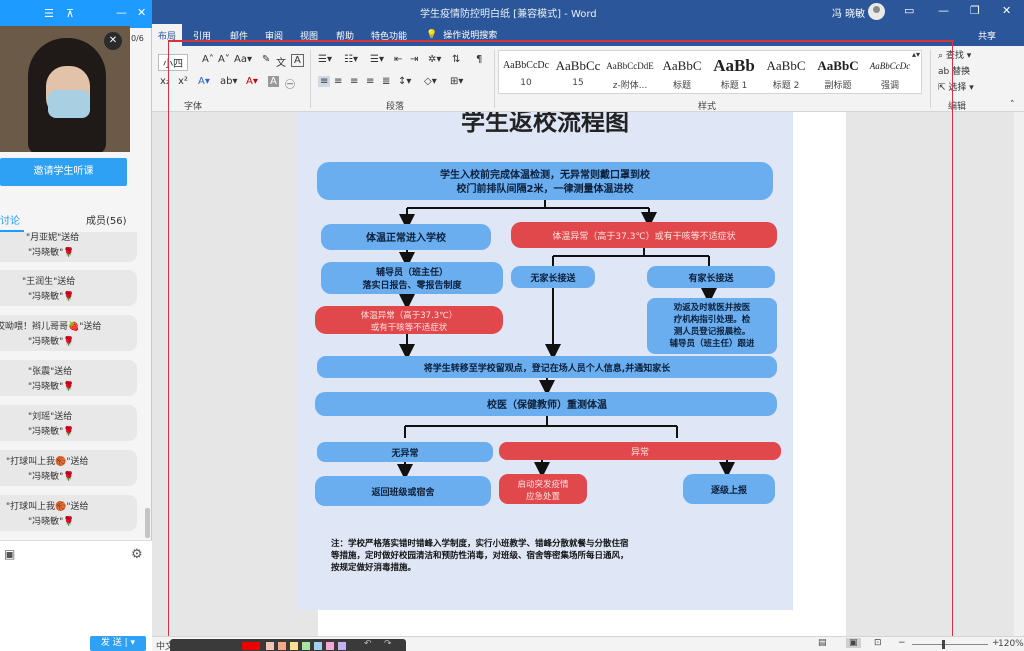  Describe the element at coordinates (111, 643) in the screenshot. I see `send-label: 发 送` at that location.